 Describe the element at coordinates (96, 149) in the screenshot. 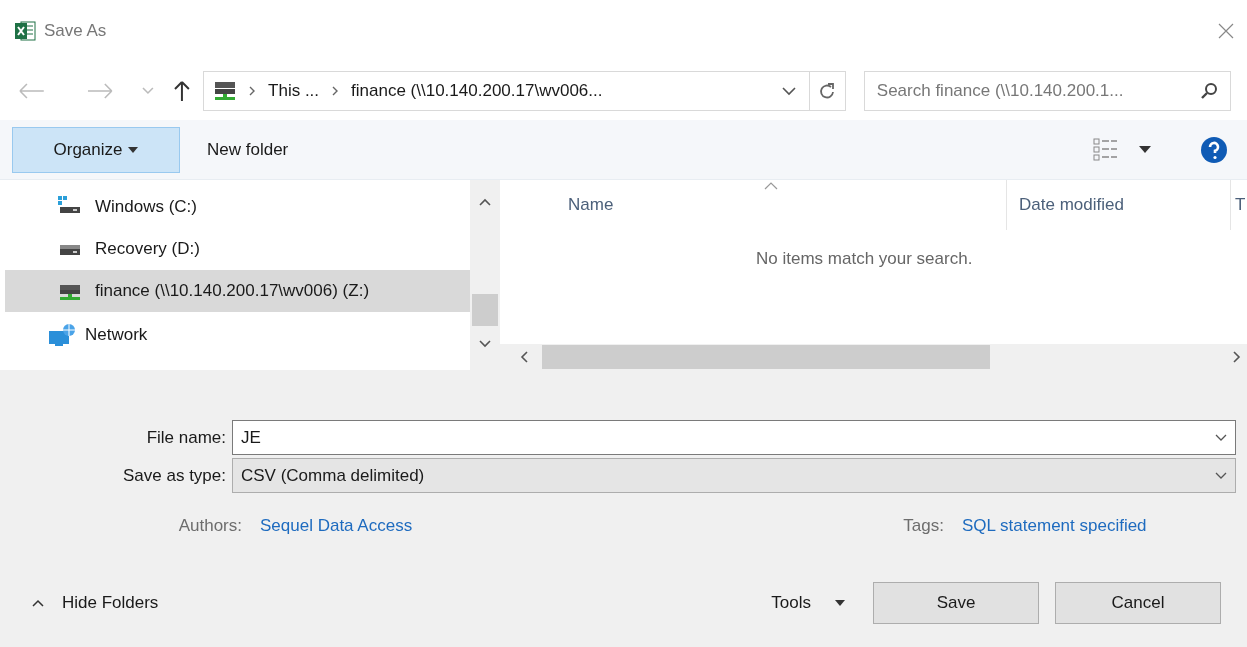

I see `organize-button: Organize` at that location.